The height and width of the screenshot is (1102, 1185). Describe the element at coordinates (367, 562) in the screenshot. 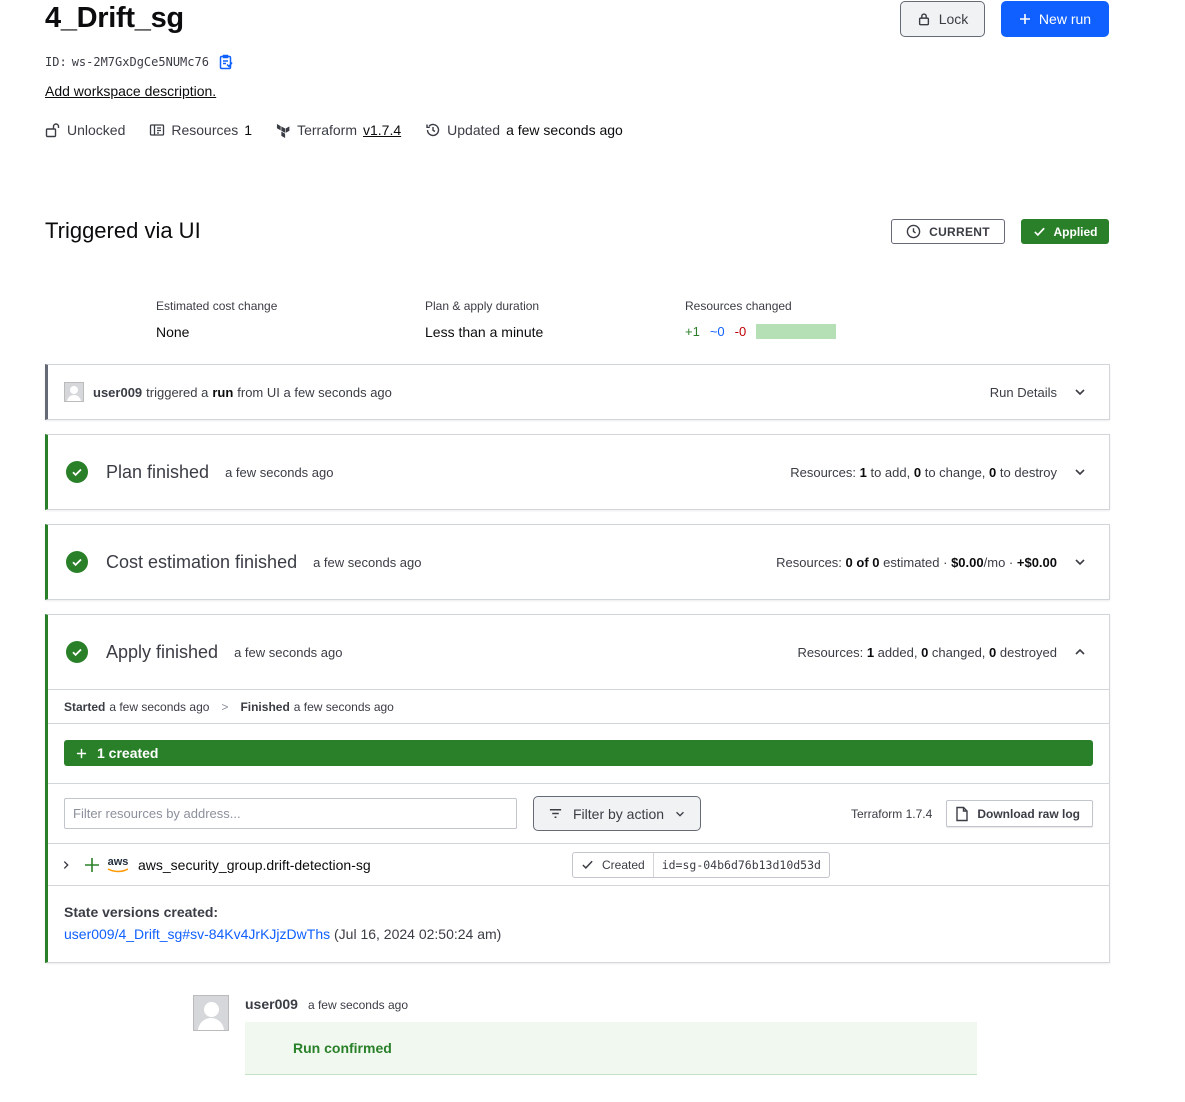

I see `cost-time: a few seconds ago` at that location.